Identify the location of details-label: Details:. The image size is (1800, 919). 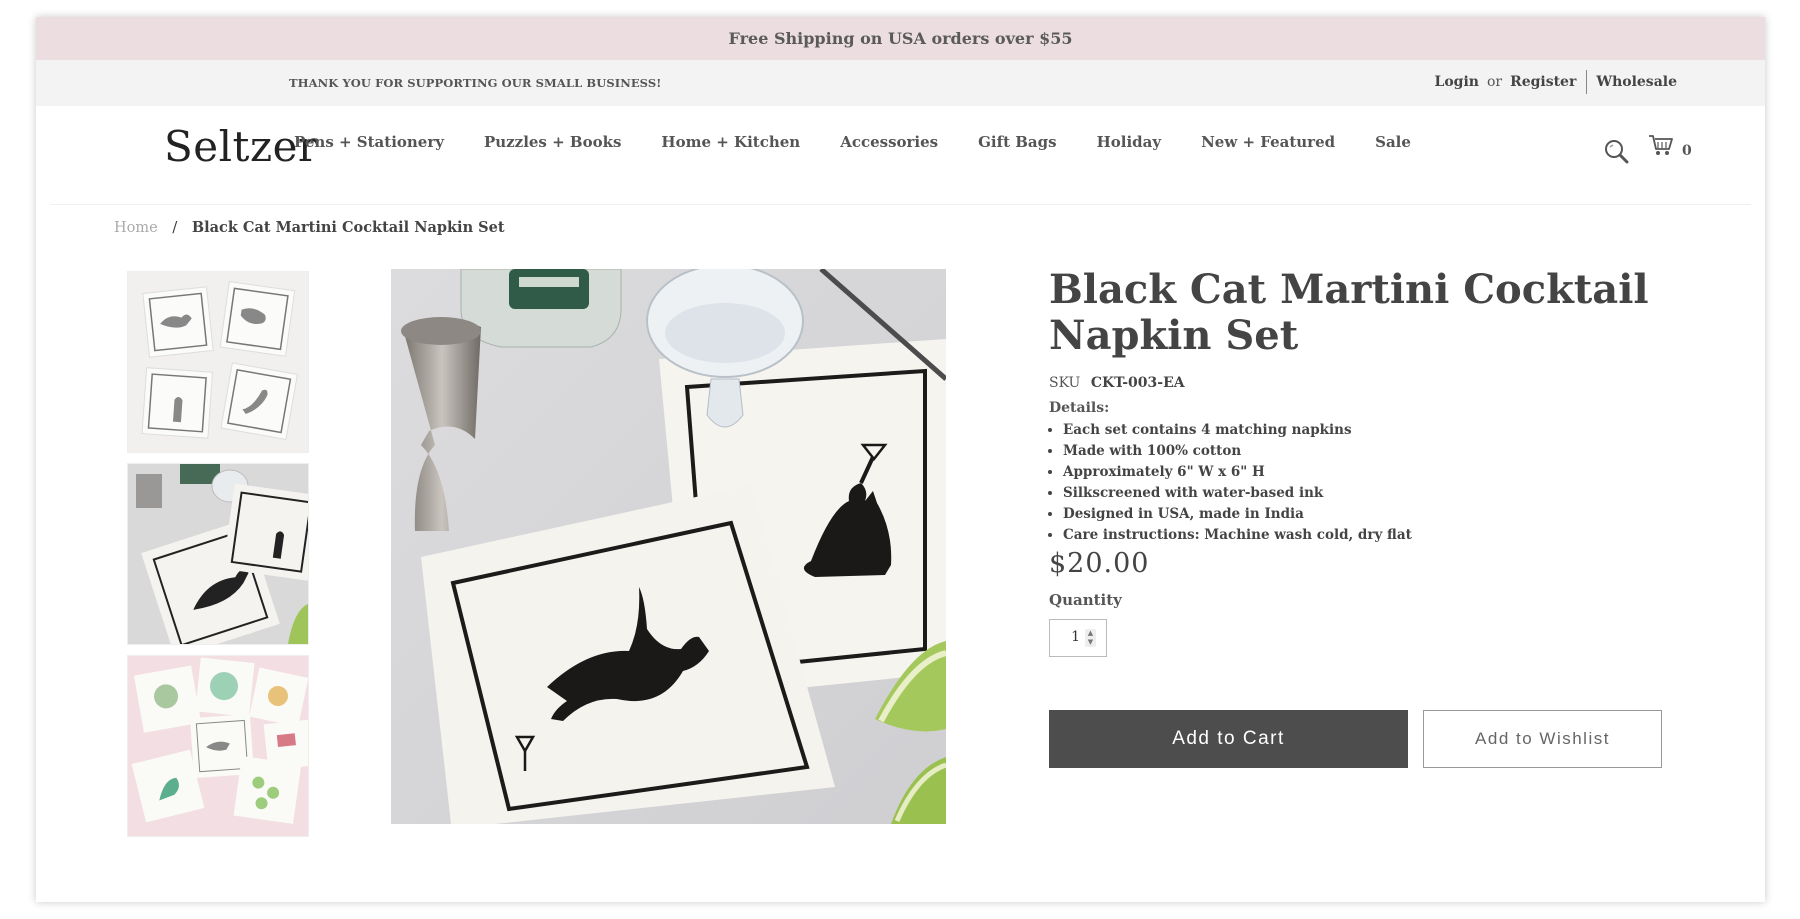
(1079, 408).